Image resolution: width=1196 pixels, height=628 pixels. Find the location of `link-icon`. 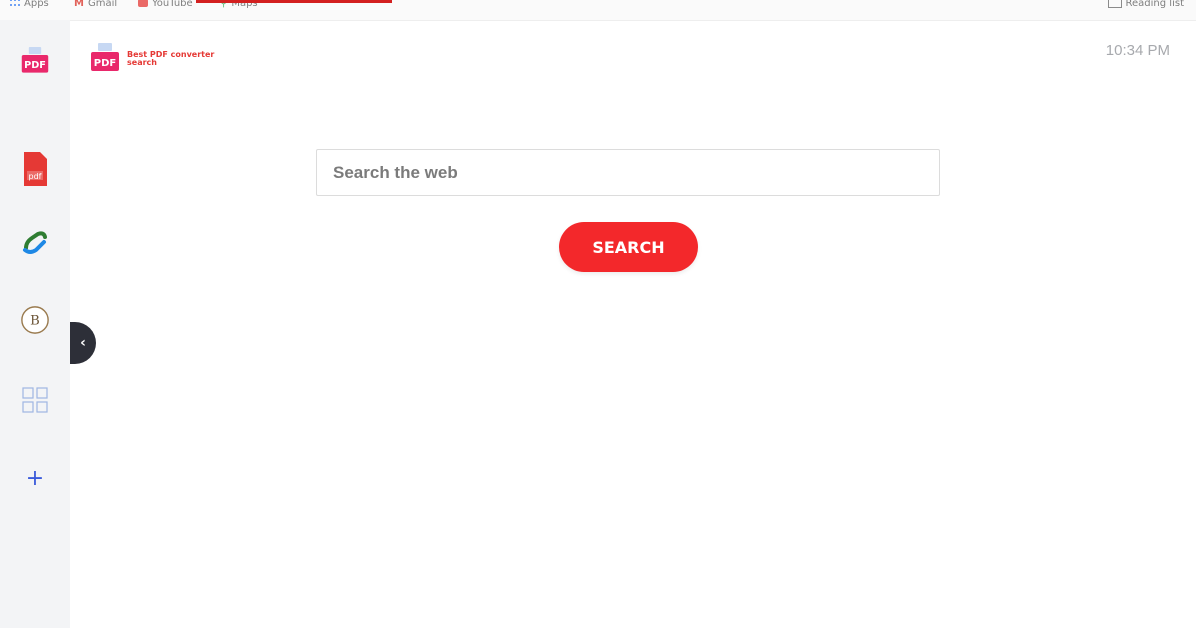

link-icon is located at coordinates (35, 242).